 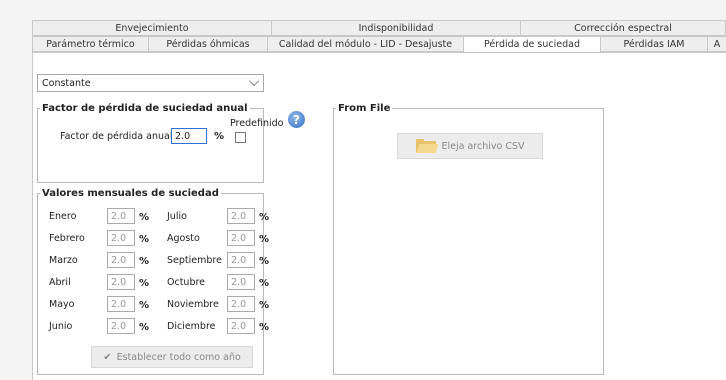 I want to click on month-label-octubre: Octubre, so click(x=186, y=282).